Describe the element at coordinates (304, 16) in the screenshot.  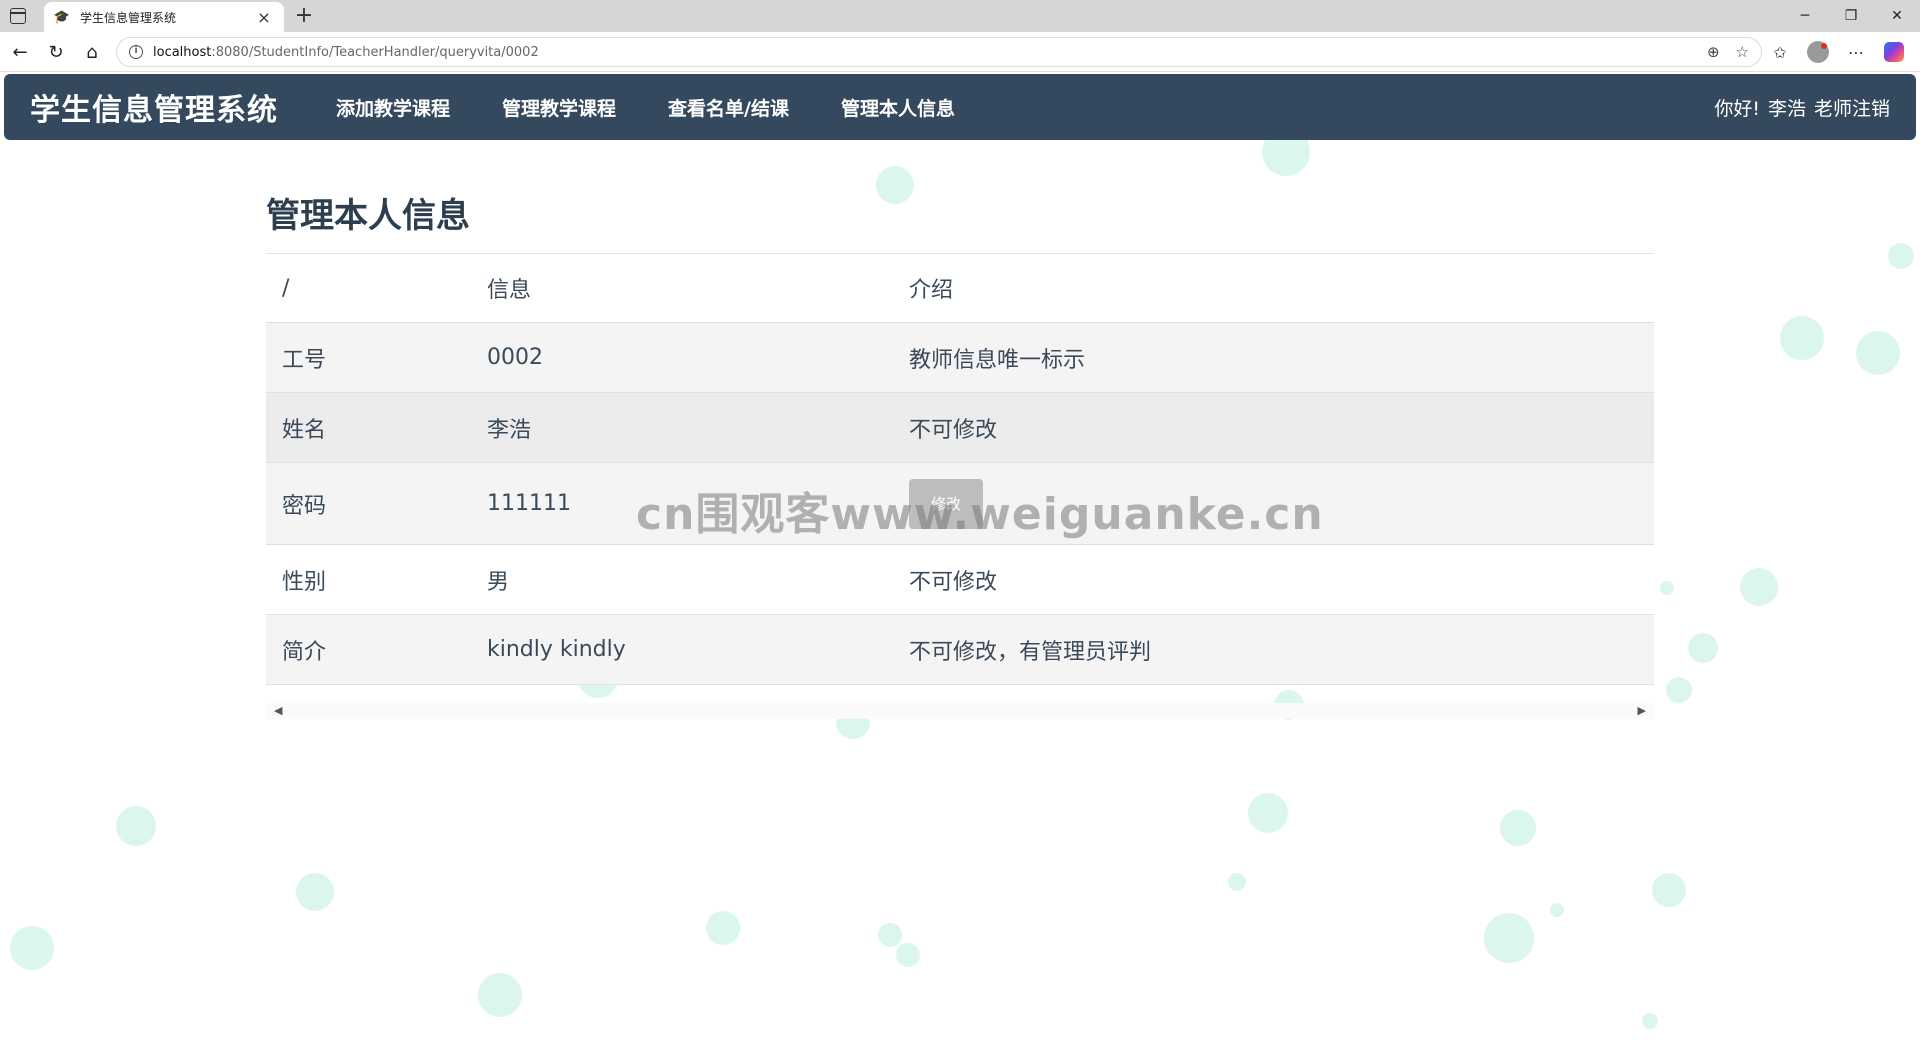
I see `new-tab-button: +` at that location.